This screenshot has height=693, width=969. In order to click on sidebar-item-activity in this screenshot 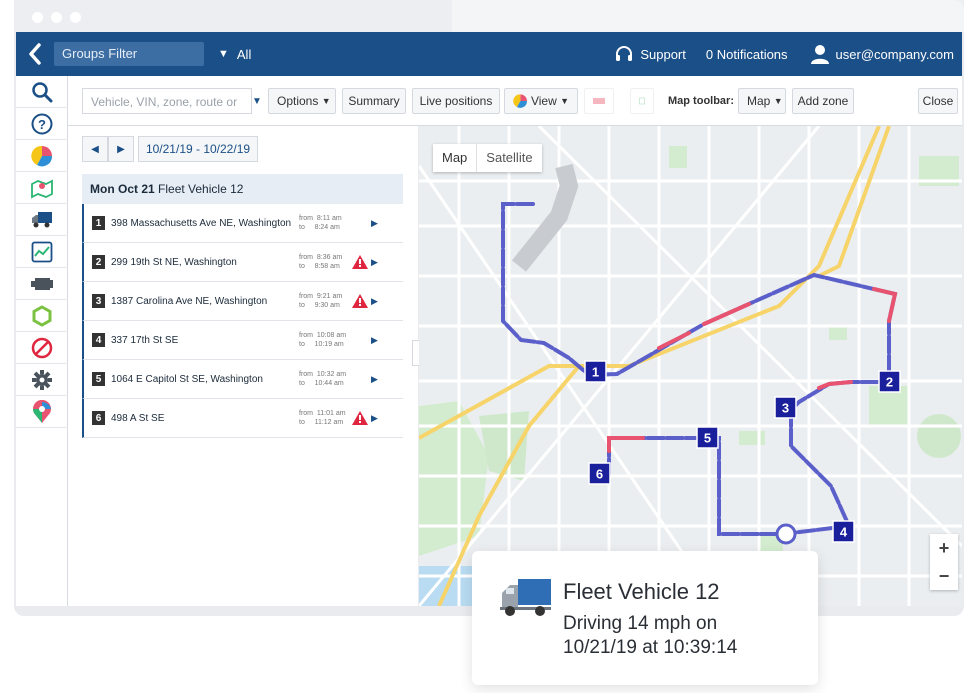, I will do `click(42, 252)`.